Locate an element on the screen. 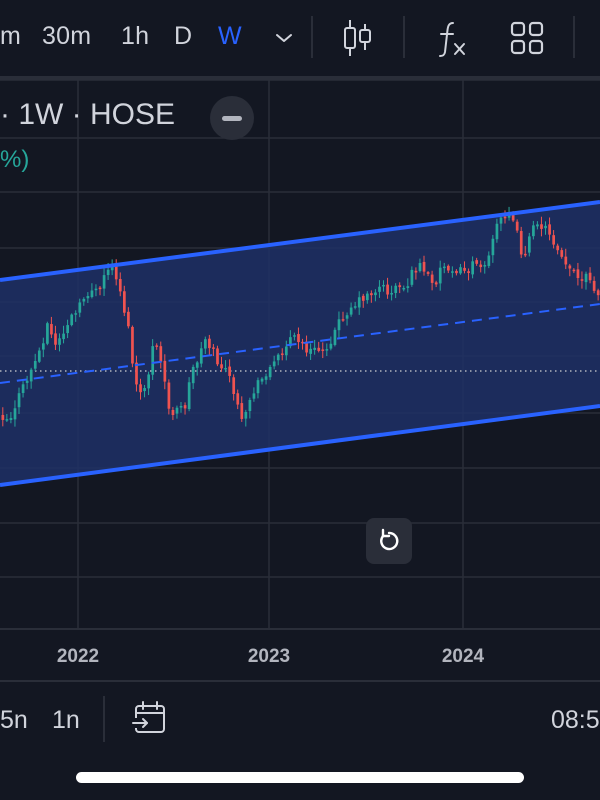 The width and height of the screenshot is (600, 800). timeframe-week: W is located at coordinates (230, 36).